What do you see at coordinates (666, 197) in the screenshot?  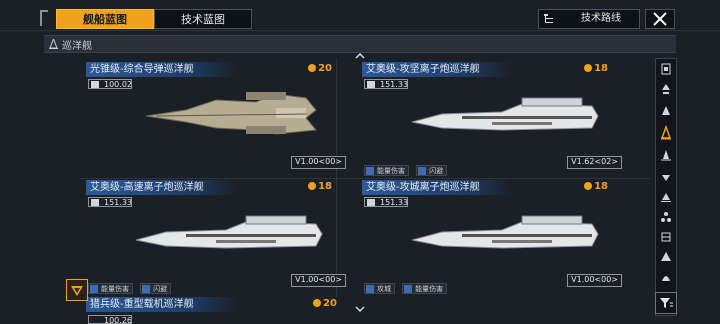 I see `carrier-icon` at bounding box center [666, 197].